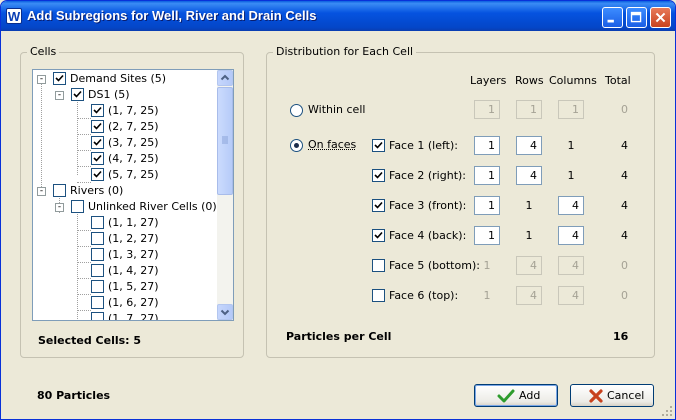 The image size is (676, 420). What do you see at coordinates (133, 175) in the screenshot?
I see `tree-node-cell: (5, 7, 25)` at bounding box center [133, 175].